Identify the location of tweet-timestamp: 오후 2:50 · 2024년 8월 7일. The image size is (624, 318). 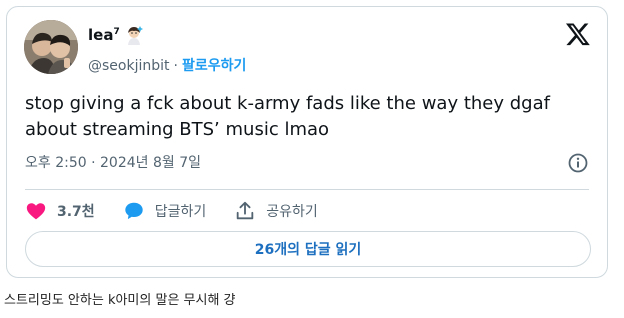
(113, 163).